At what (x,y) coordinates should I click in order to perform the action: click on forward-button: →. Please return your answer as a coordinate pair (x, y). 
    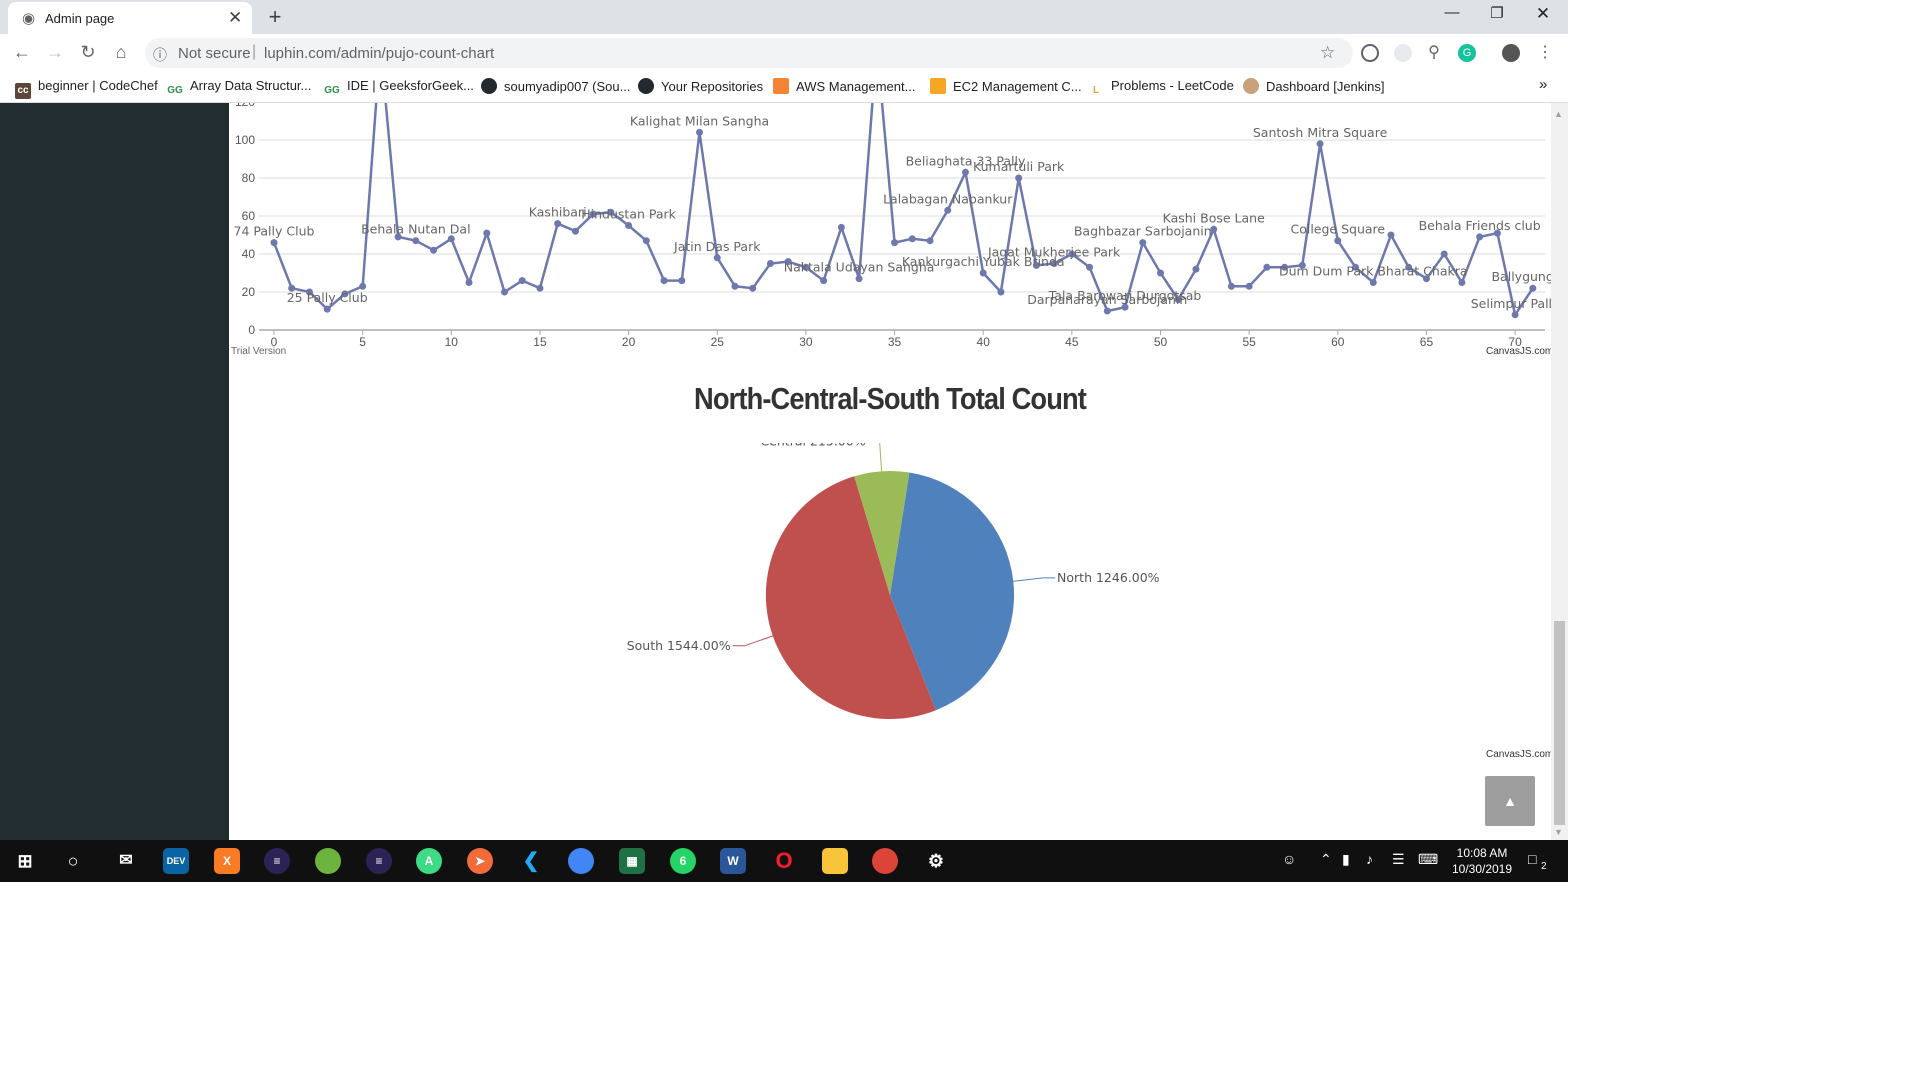
    Looking at the image, I should click on (55, 52).